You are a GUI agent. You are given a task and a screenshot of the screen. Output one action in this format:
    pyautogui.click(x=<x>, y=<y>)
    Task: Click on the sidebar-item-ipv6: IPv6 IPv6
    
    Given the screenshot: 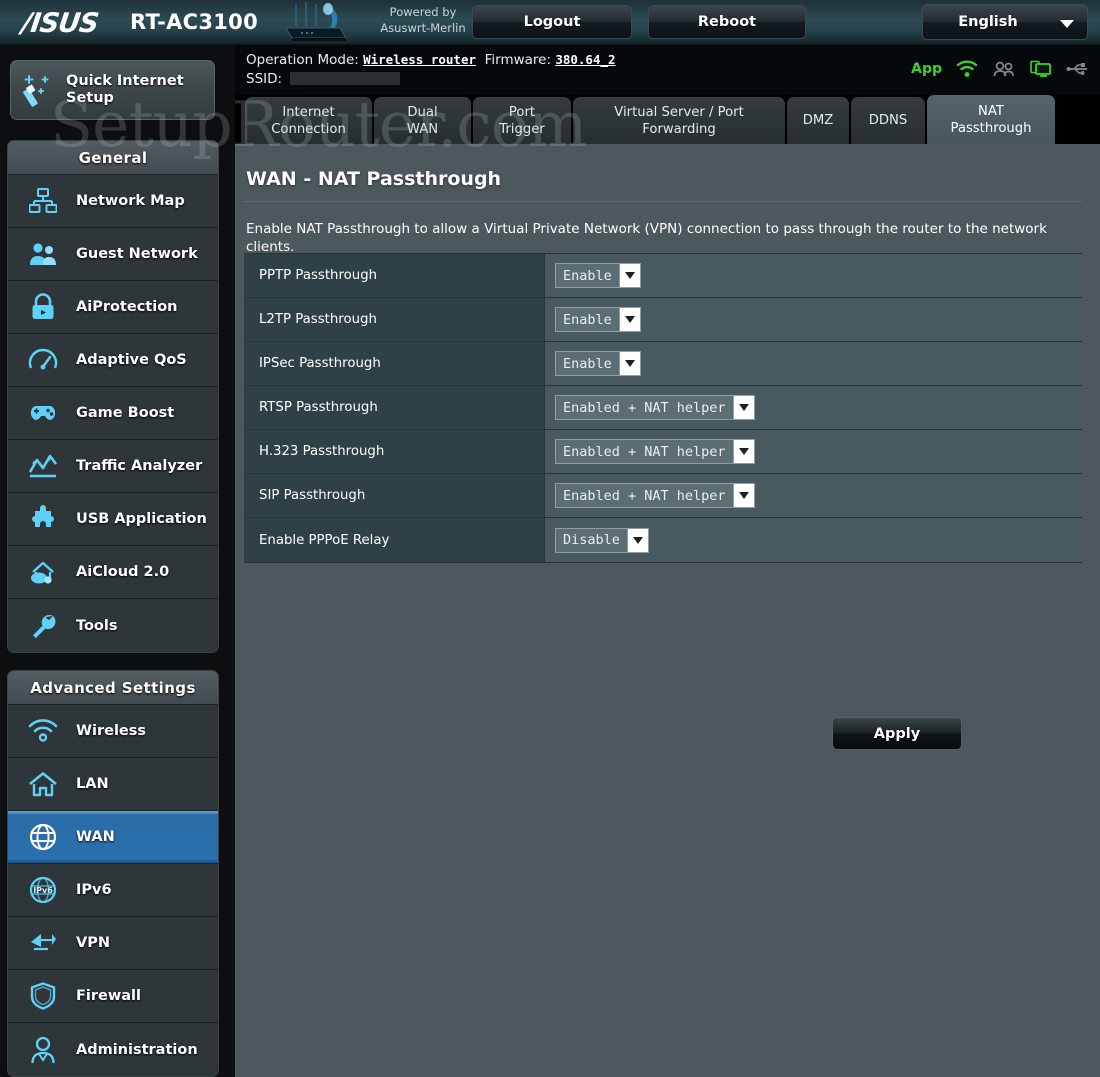 What is the action you would take?
    pyautogui.click(x=113, y=890)
    